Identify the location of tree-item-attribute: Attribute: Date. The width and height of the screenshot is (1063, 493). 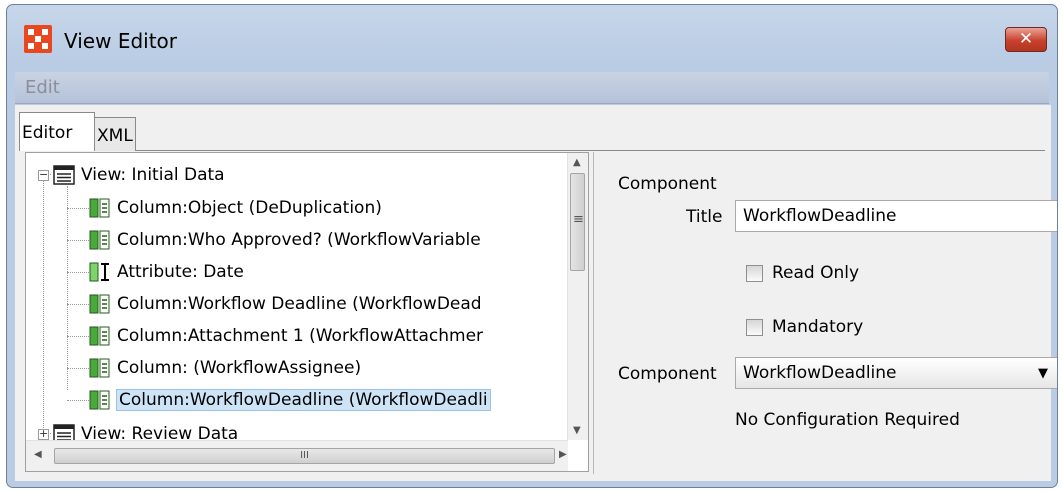
(155, 272).